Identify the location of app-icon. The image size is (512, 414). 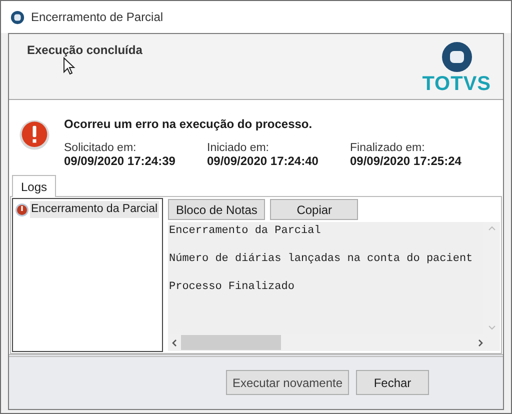
(17, 17).